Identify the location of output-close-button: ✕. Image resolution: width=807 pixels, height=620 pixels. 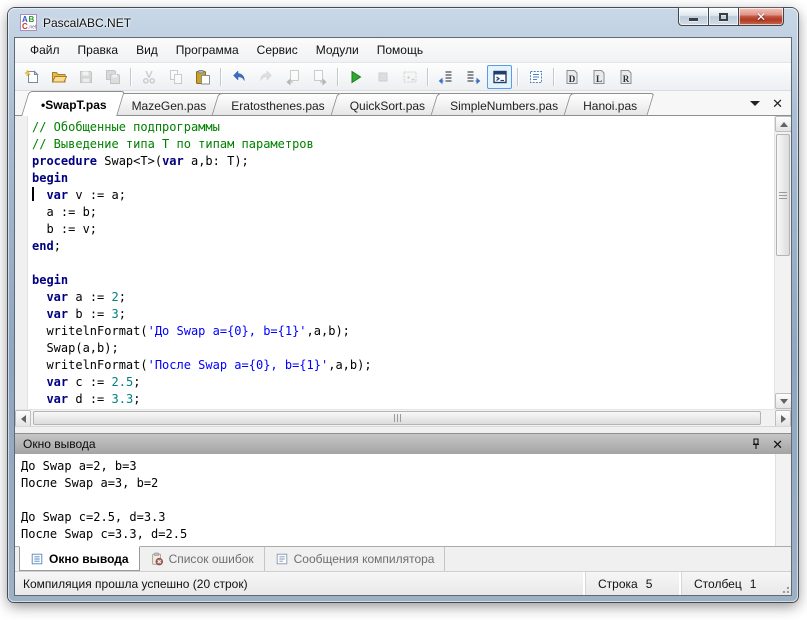
(777, 444).